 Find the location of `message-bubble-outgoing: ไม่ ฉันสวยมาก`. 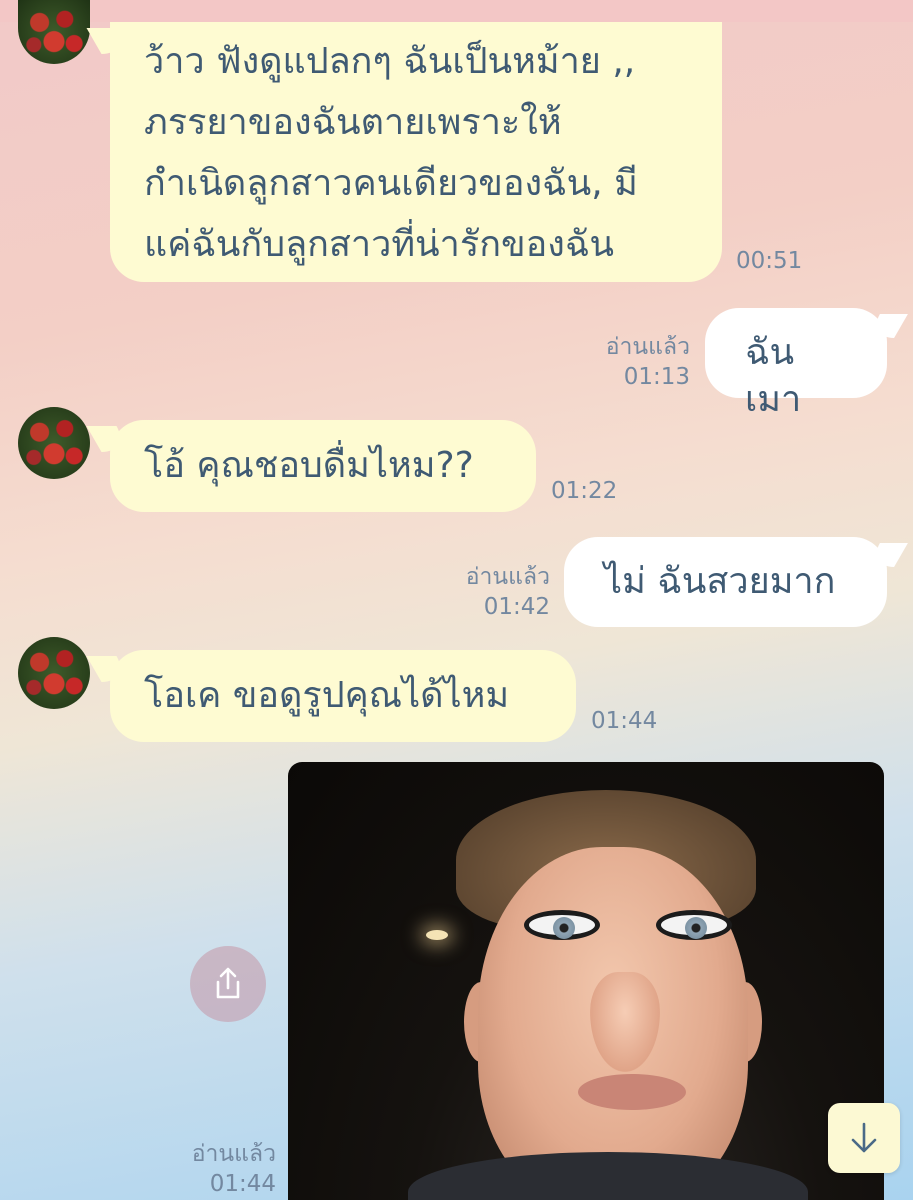

message-bubble-outgoing: ไม่ ฉันสวยมาก is located at coordinates (725, 582).